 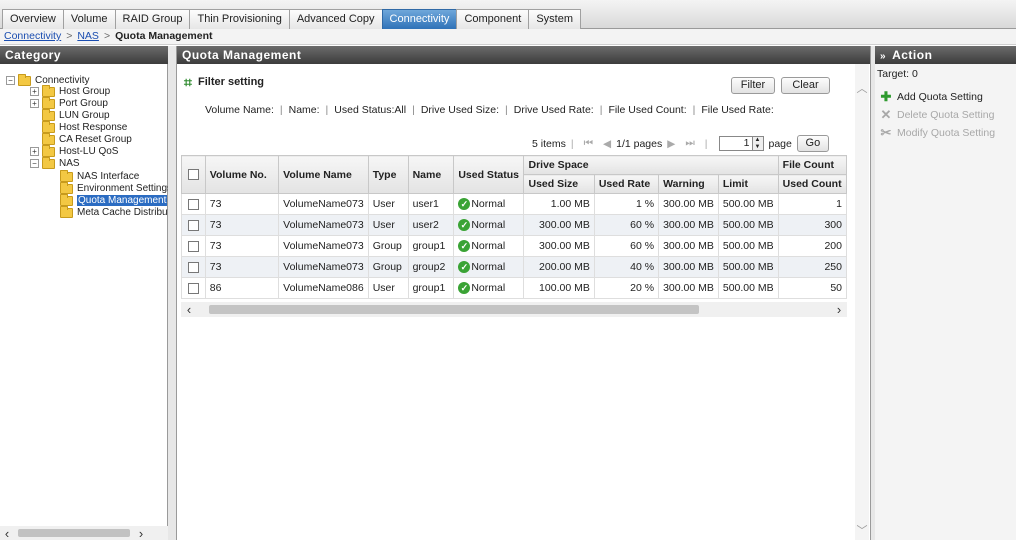 What do you see at coordinates (85, 91) in the screenshot?
I see `tree-label: Host Group` at bounding box center [85, 91].